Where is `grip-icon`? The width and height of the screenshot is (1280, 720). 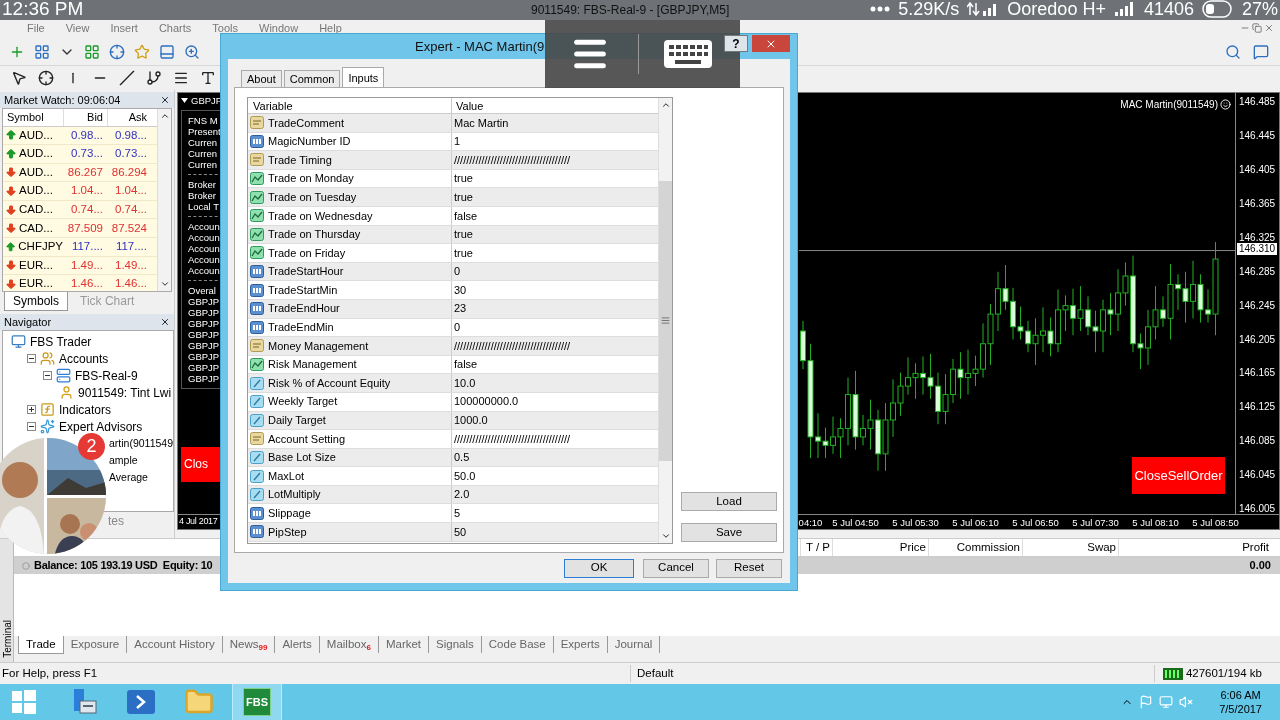
grip-icon is located at coordinates (665, 320).